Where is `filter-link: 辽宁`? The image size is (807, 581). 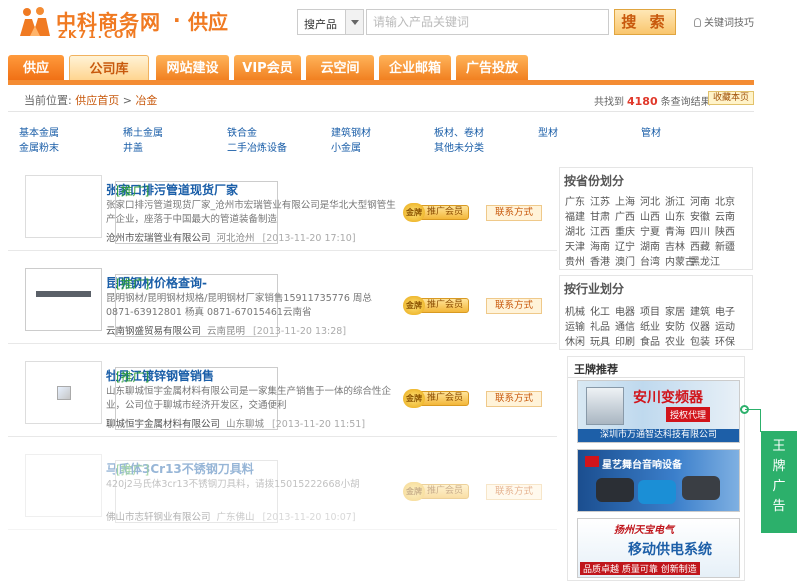 filter-link: 辽宁 is located at coordinates (625, 245).